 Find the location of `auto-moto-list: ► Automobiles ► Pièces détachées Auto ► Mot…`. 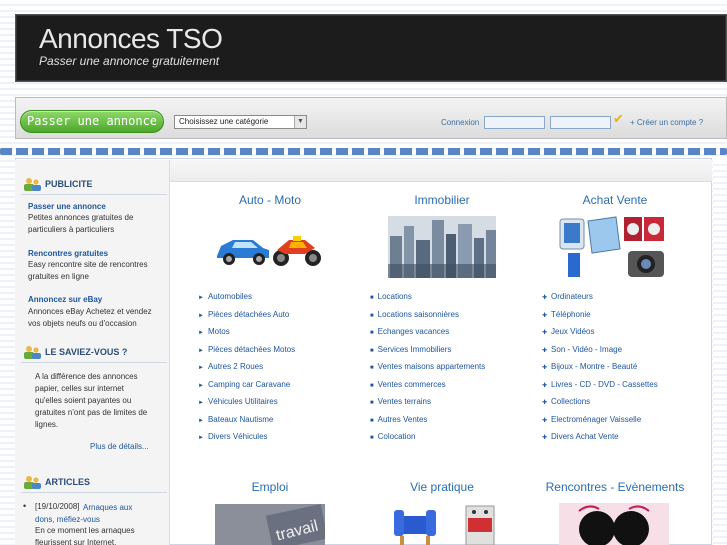

auto-moto-list: ► Automobiles ► Pièces détachées Auto ► Mot… is located at coordinates (246, 371).